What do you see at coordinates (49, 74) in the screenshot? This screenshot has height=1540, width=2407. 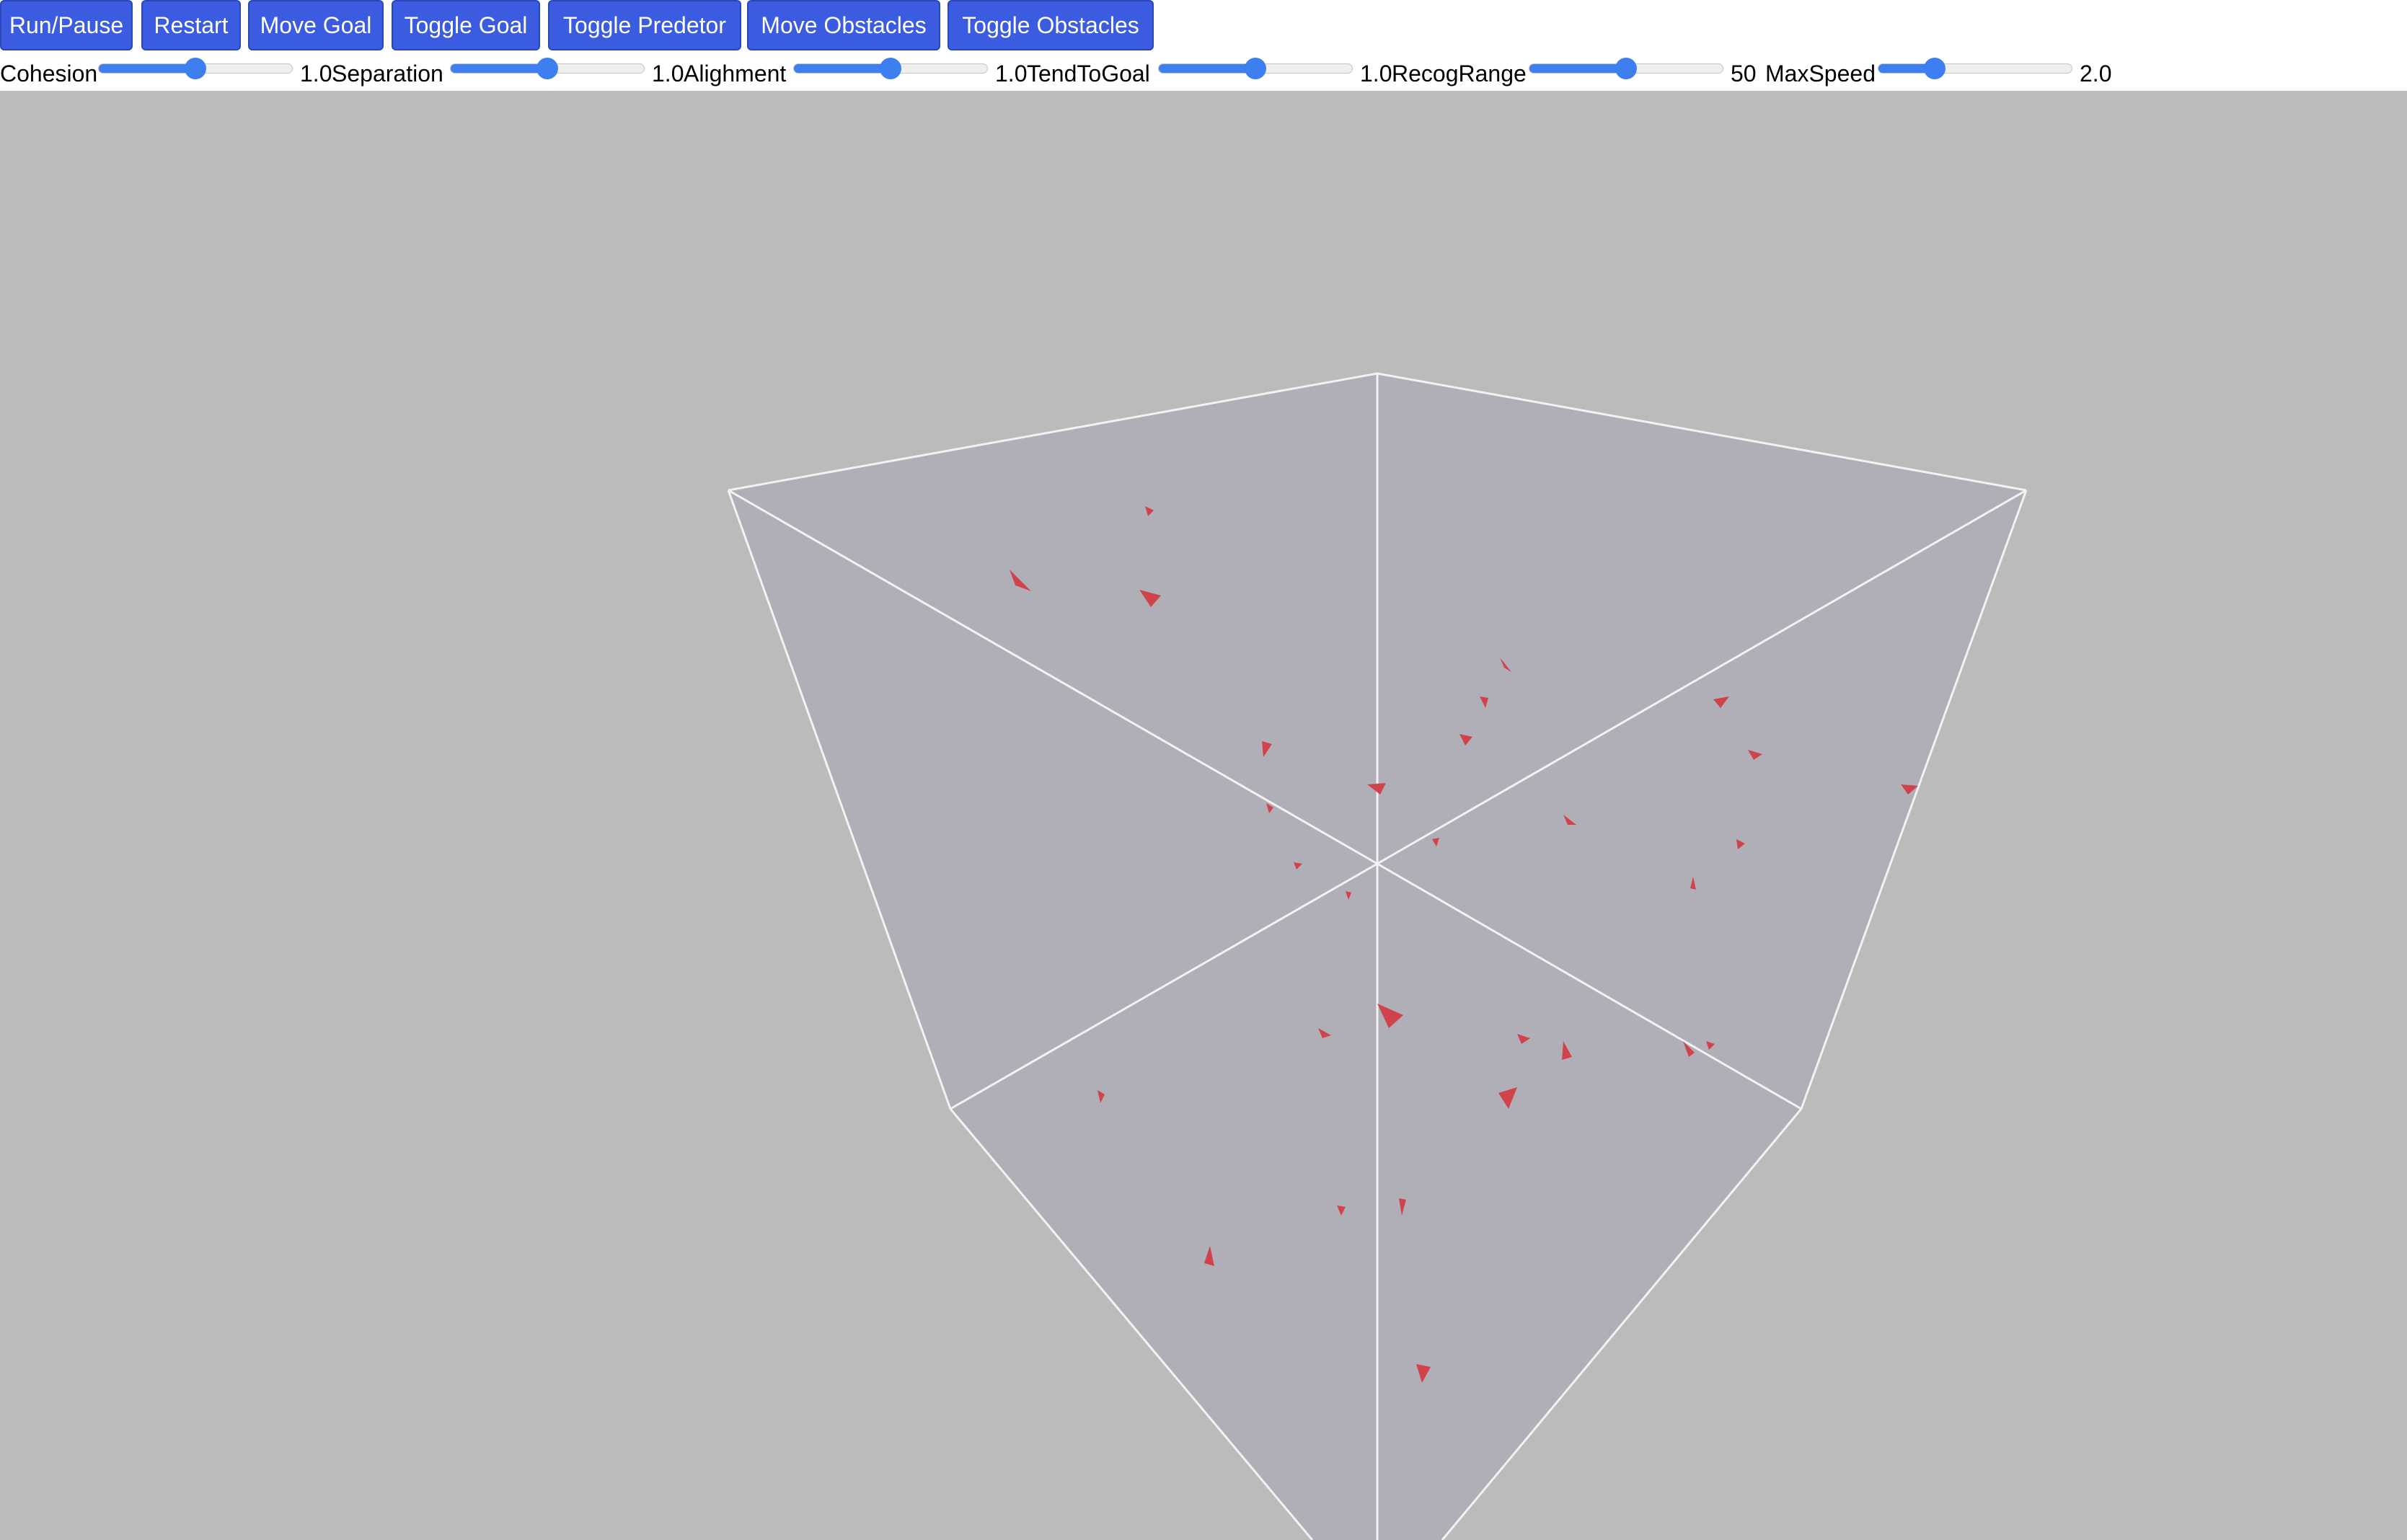 I see `cohesion-label: Cohesion` at bounding box center [49, 74].